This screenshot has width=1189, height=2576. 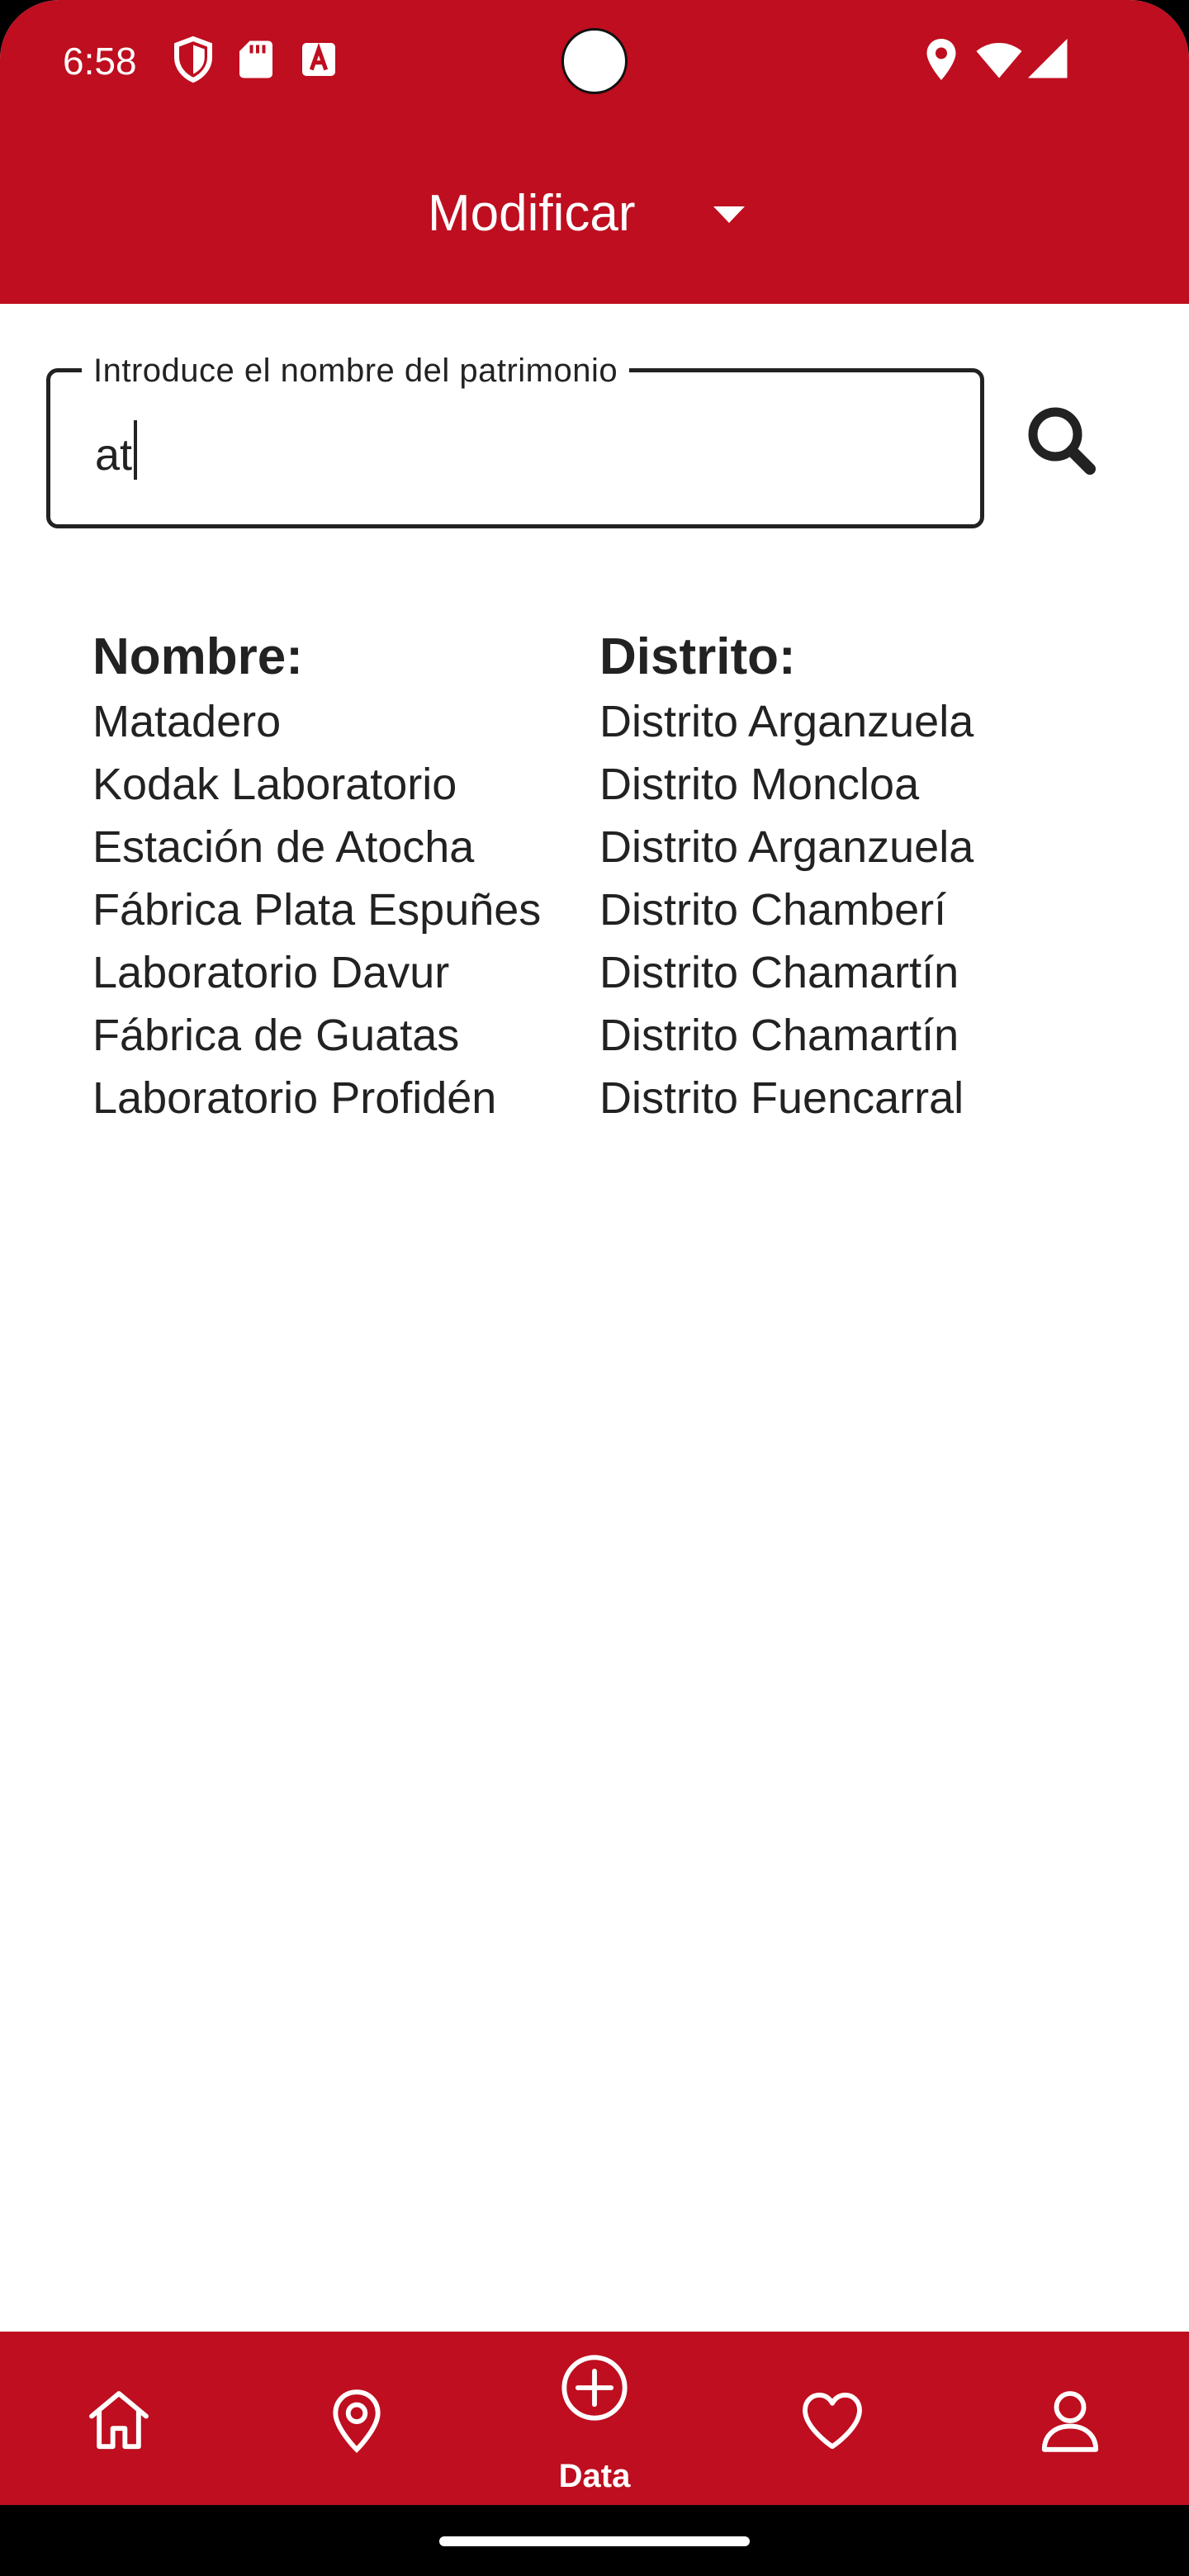 I want to click on nav-map, so click(x=356, y=2418).